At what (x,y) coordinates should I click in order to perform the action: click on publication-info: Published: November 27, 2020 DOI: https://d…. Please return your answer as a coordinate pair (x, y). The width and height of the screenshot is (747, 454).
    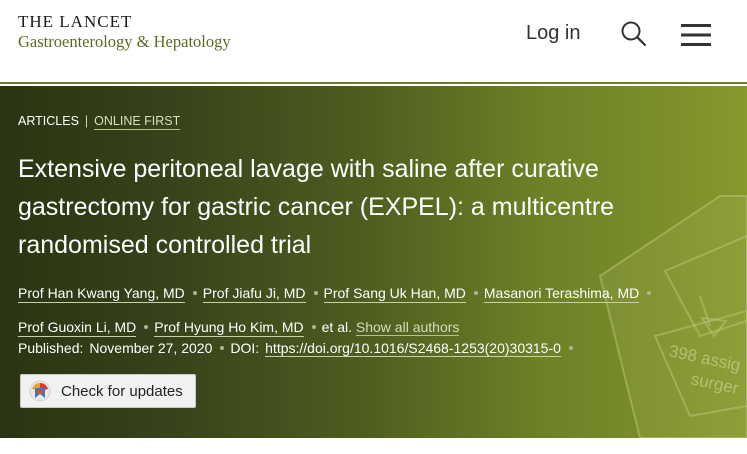
    Looking at the image, I should click on (298, 348).